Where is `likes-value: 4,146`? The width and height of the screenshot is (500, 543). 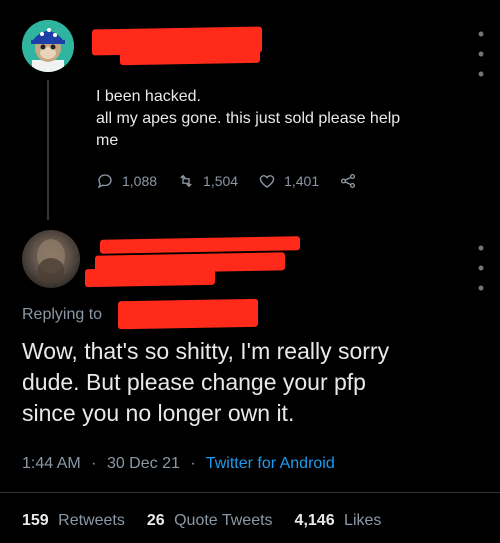
likes-value: 4,146 is located at coordinates (314, 520).